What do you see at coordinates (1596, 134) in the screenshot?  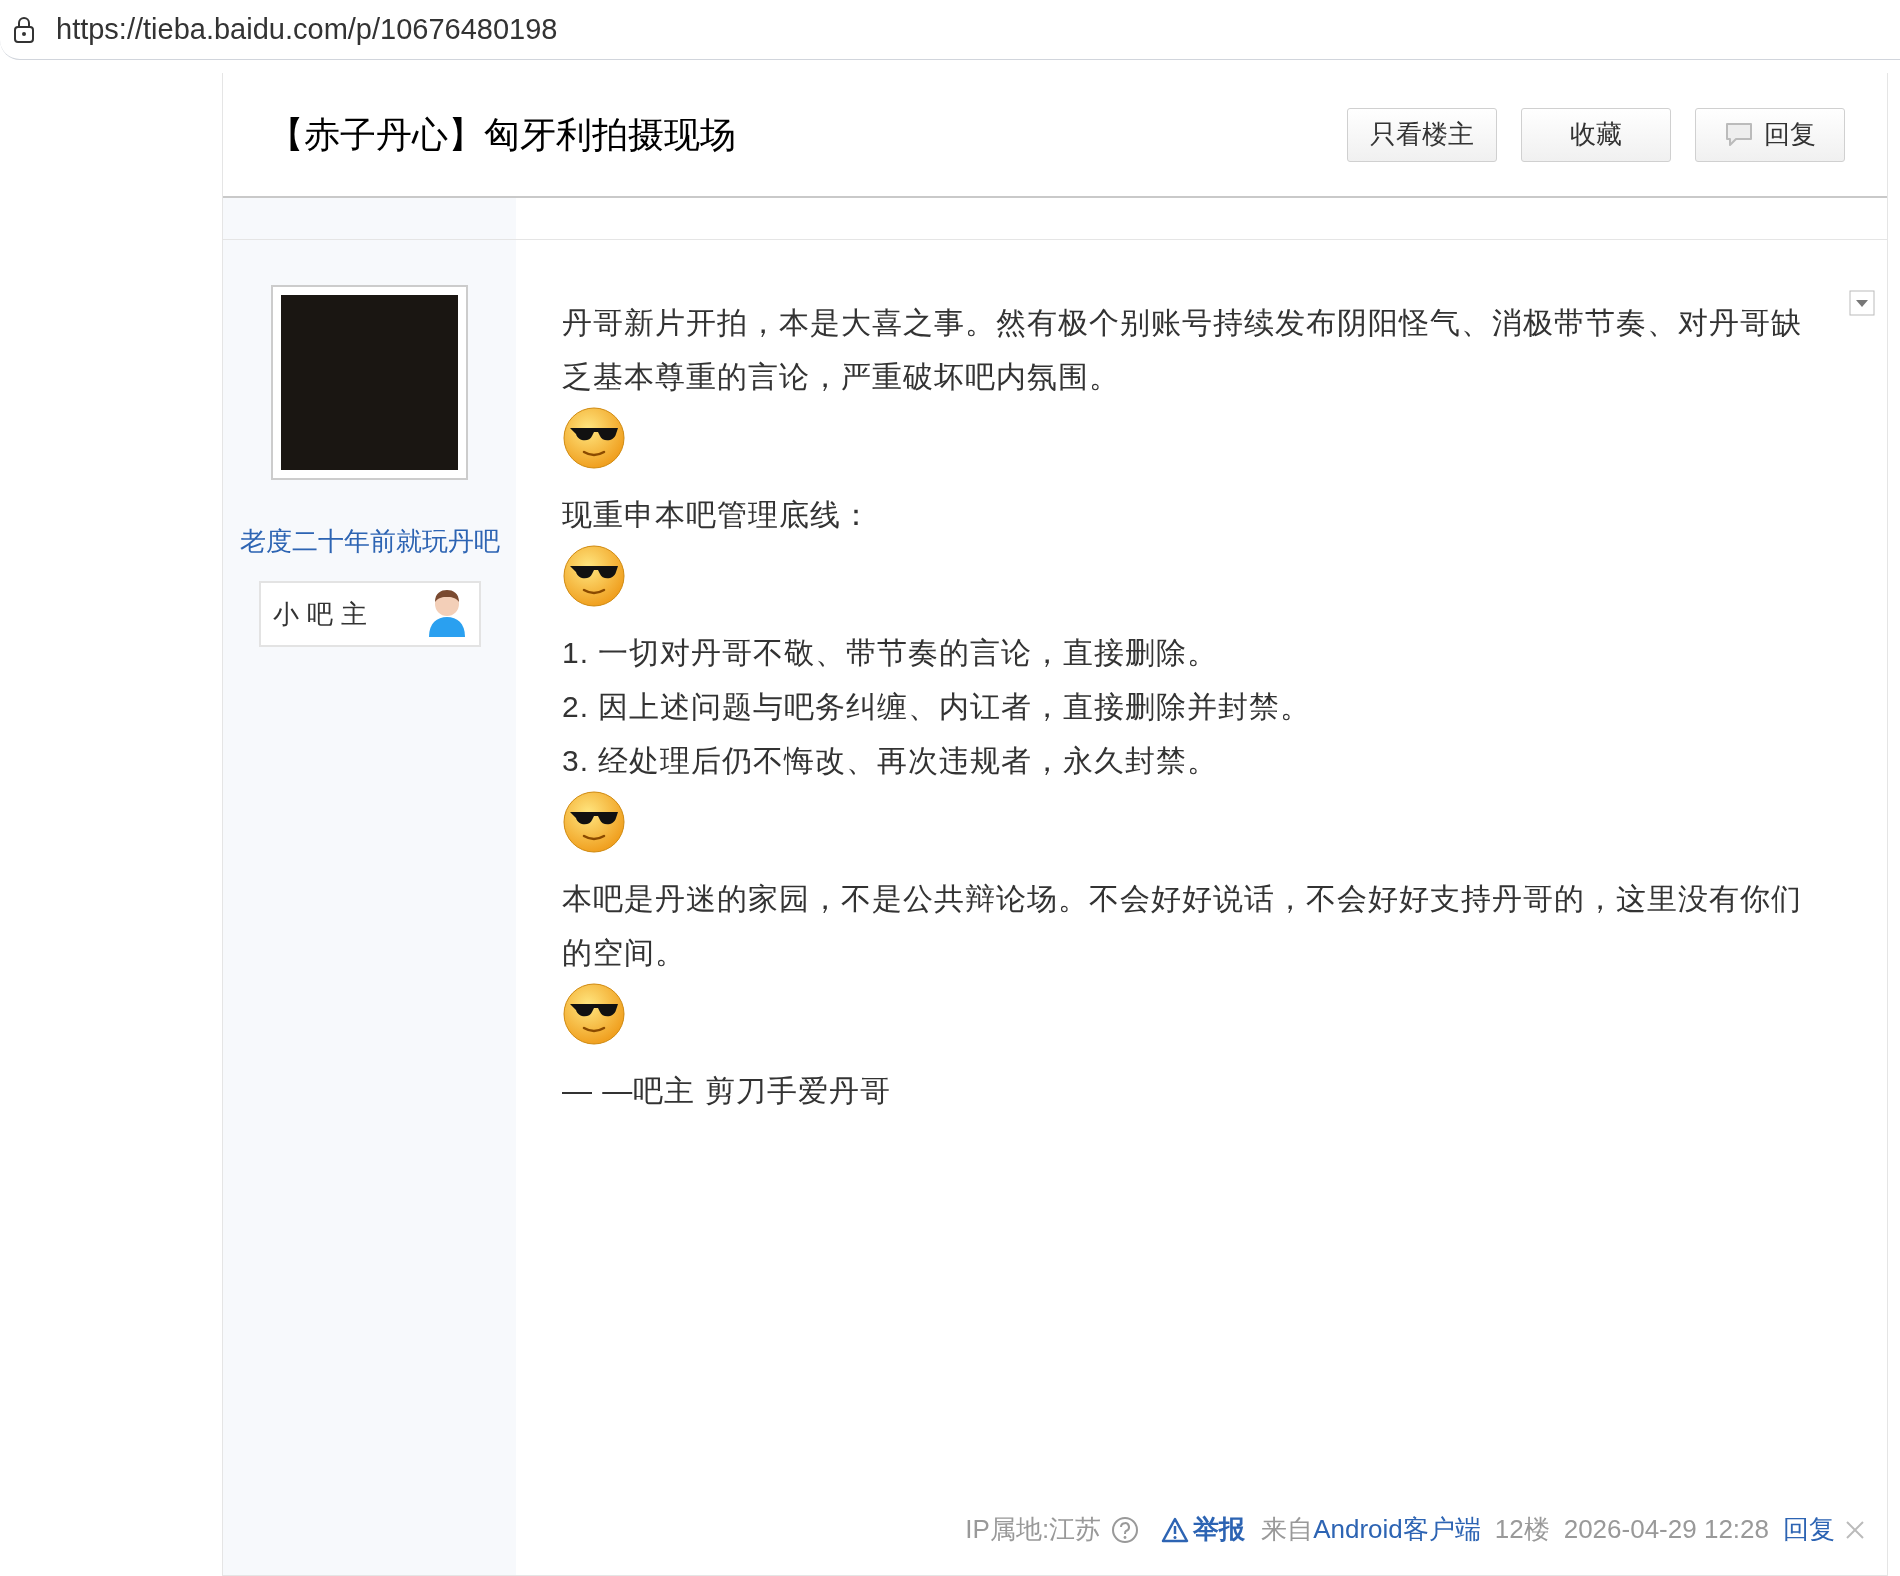 I see `favorite-button: 收藏` at bounding box center [1596, 134].